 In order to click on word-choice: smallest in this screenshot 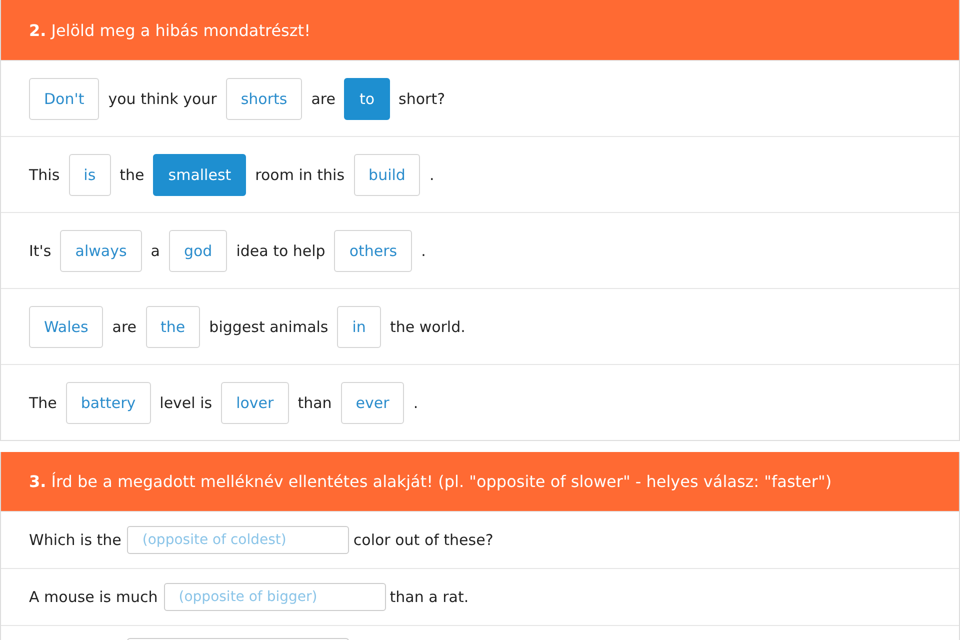, I will do `click(199, 175)`.